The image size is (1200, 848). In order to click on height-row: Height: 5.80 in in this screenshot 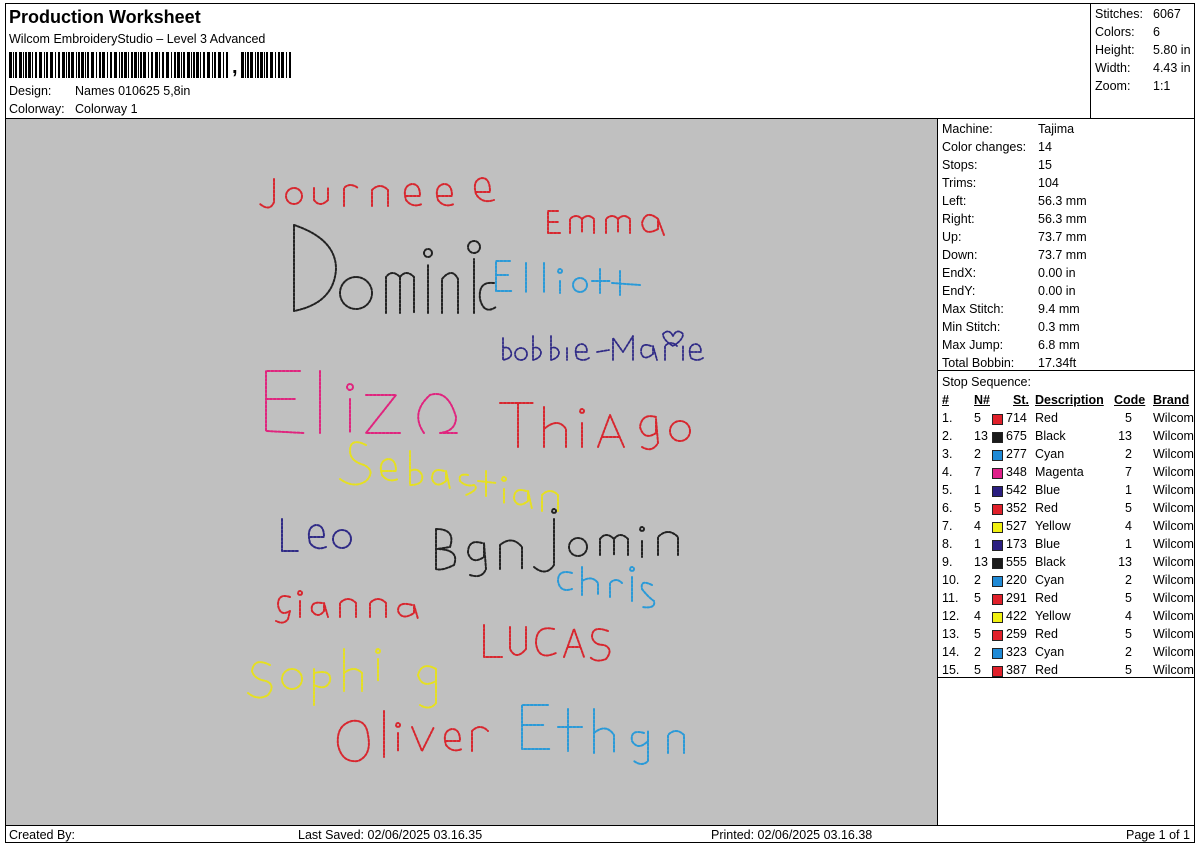, I will do `click(1143, 52)`.